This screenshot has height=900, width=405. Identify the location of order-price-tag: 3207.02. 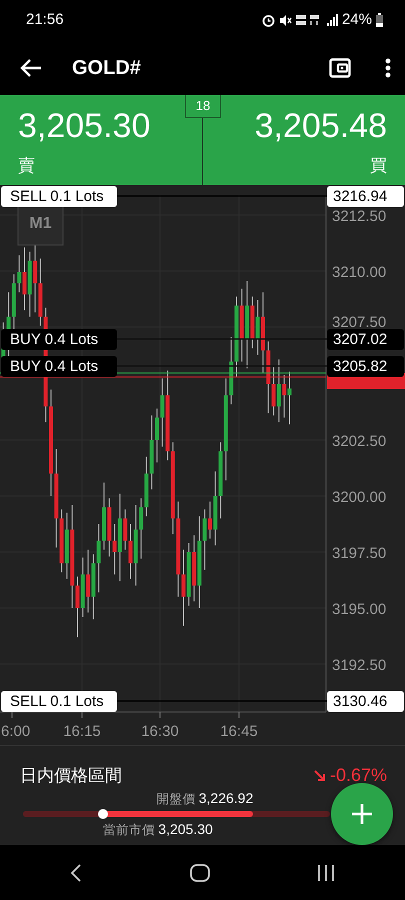
(365, 339).